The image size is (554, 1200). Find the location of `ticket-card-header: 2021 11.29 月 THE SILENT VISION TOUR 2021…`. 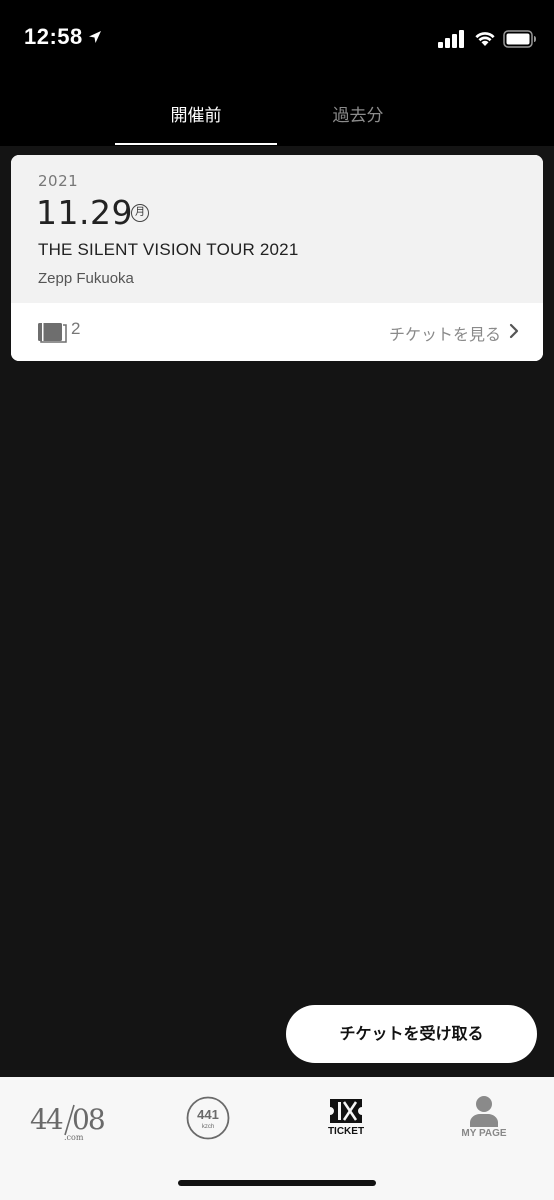

ticket-card-header: 2021 11.29 月 THE SILENT VISION TOUR 2021… is located at coordinates (277, 229).